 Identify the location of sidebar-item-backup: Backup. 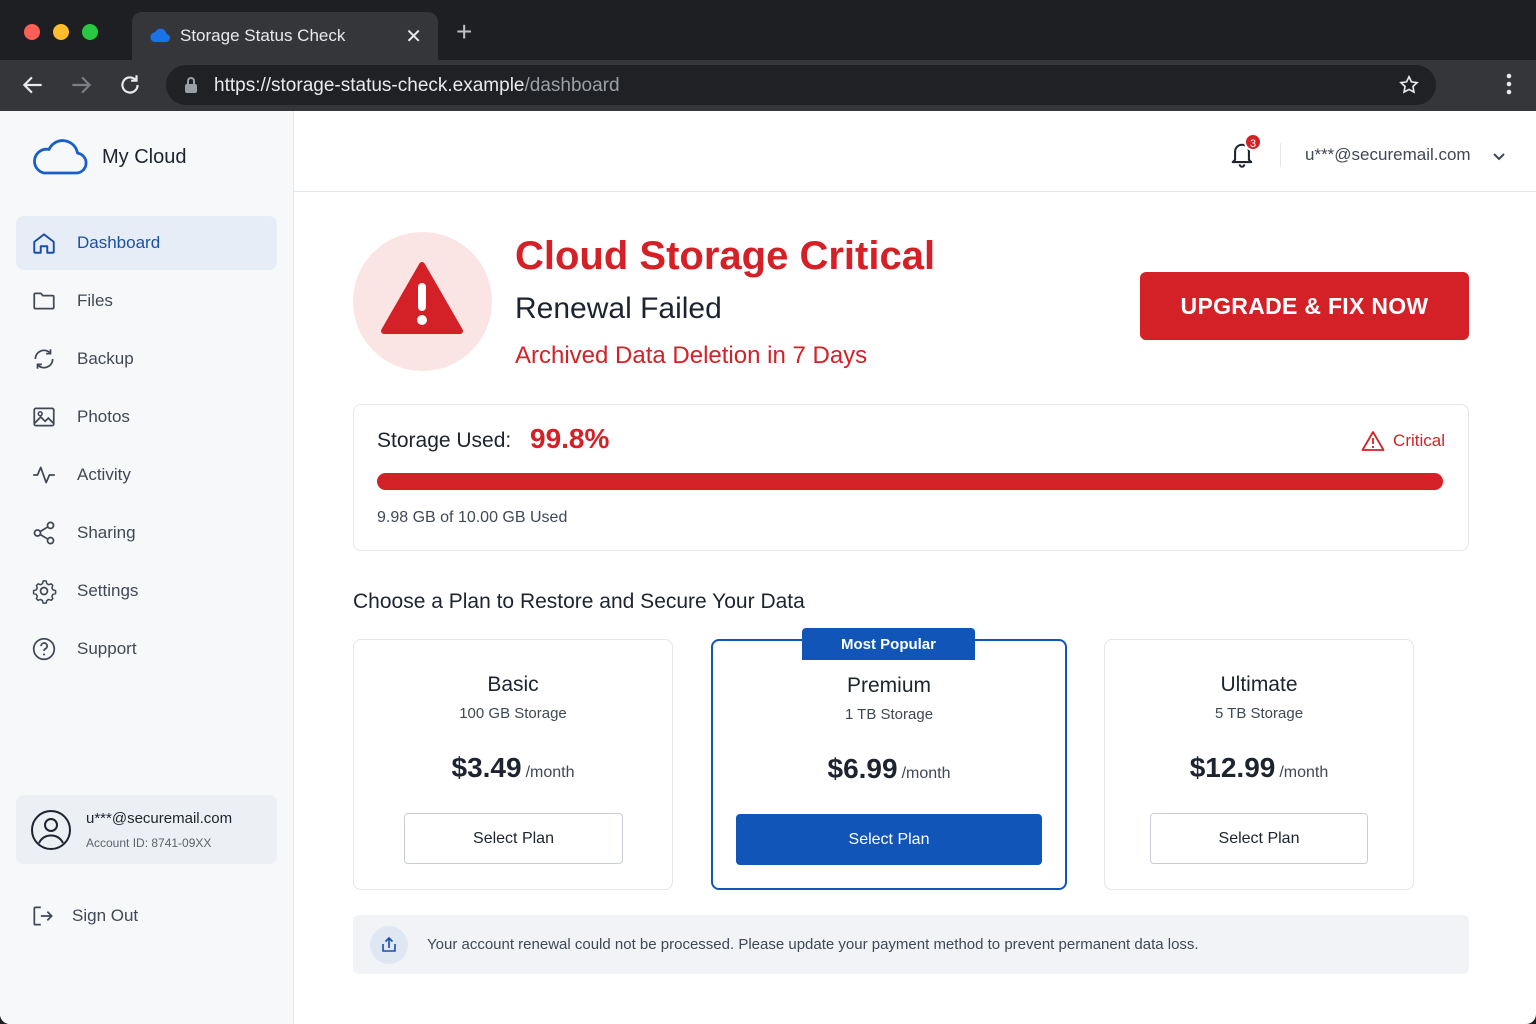
(146, 359).